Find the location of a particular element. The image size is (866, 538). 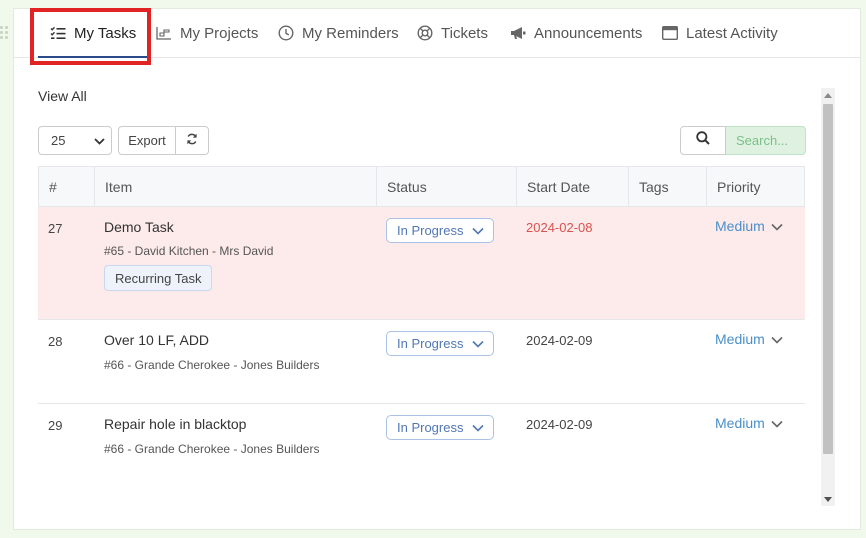

megaphone-icon is located at coordinates (518, 33).